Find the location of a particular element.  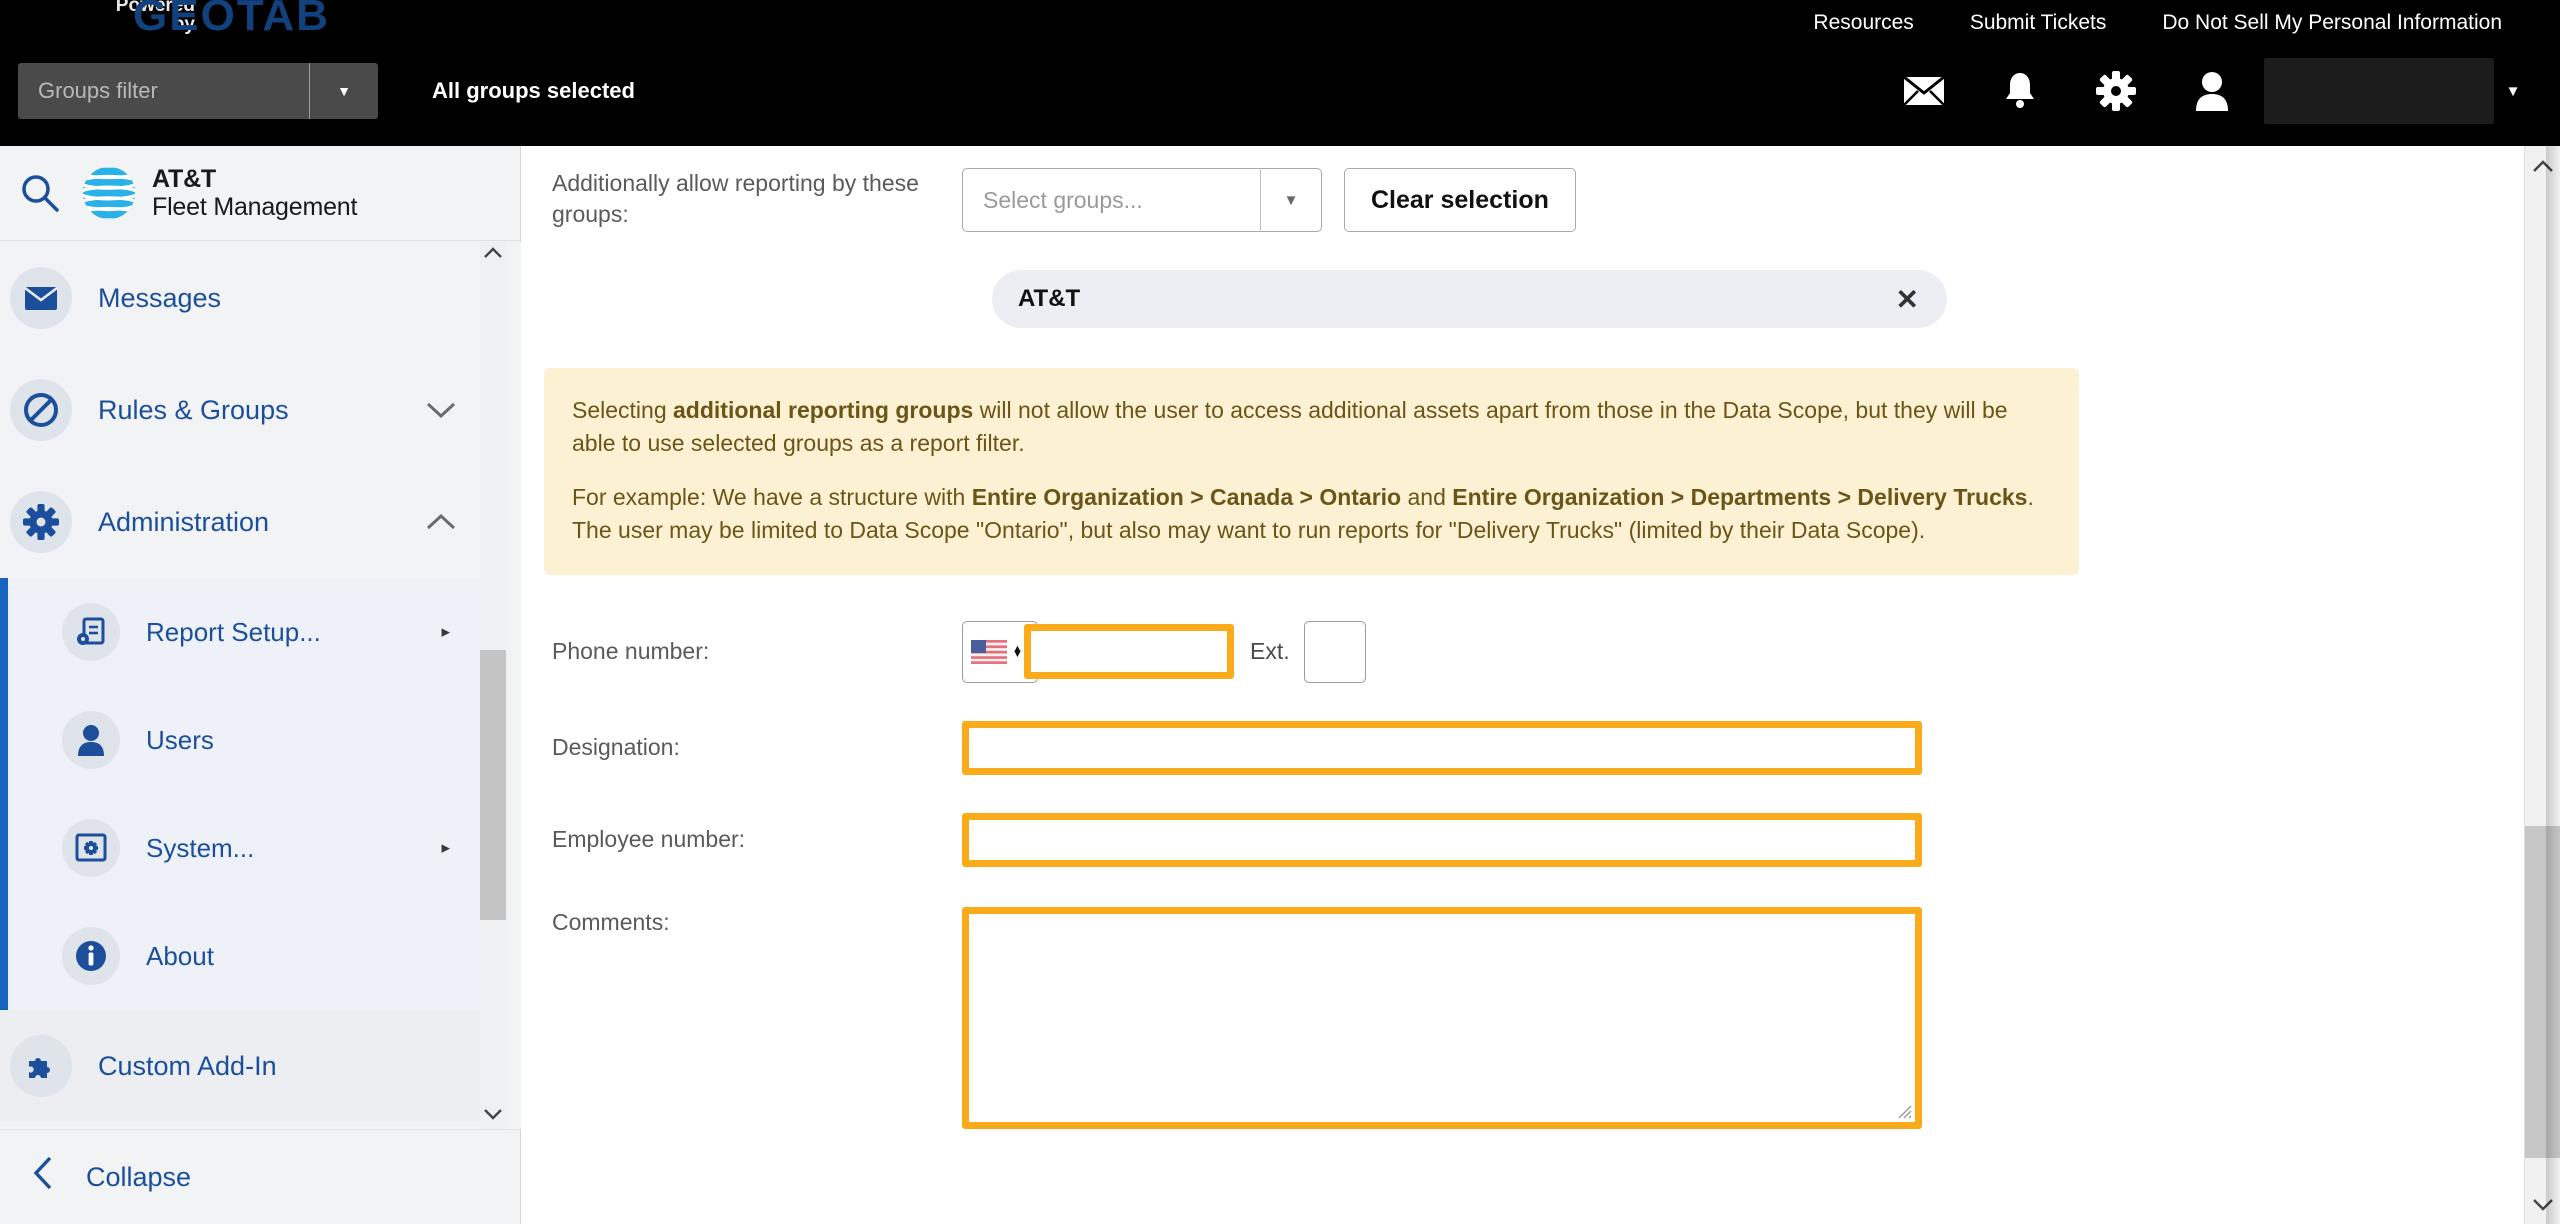

sidebar-item-label: Rules & Groups is located at coordinates (193, 409).